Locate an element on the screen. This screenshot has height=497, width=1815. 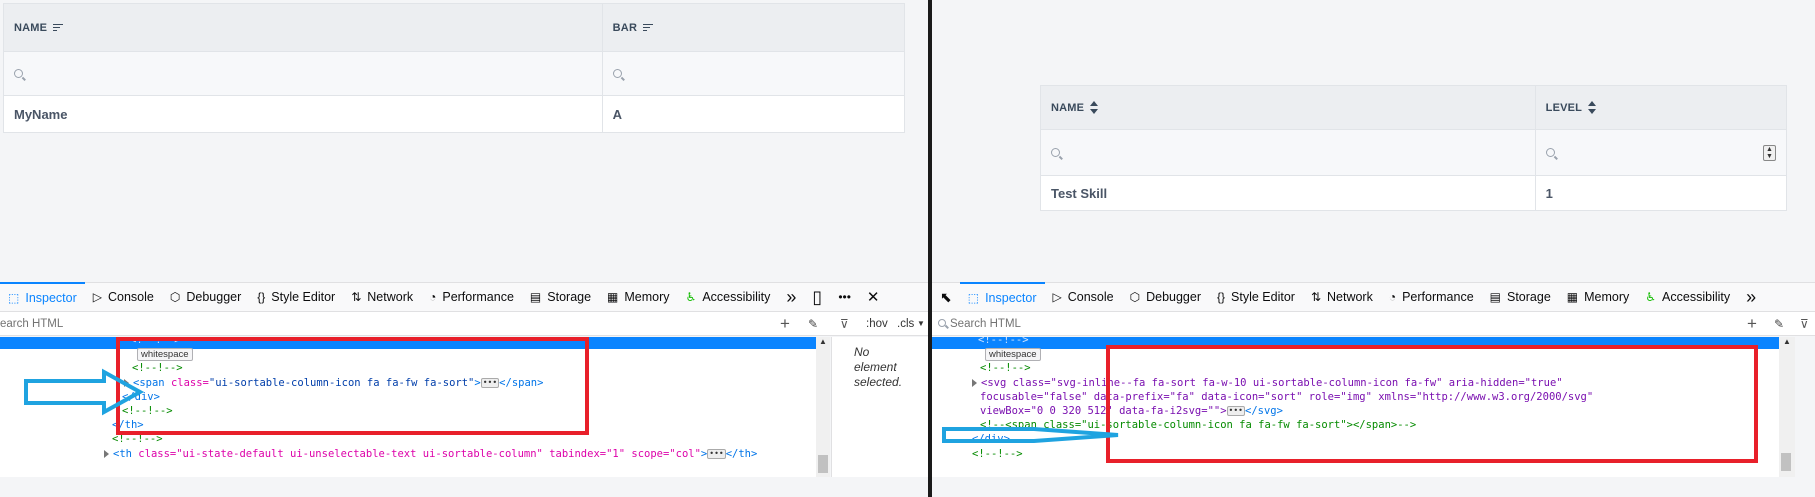
pane-footer is located at coordinates (1373, 487).